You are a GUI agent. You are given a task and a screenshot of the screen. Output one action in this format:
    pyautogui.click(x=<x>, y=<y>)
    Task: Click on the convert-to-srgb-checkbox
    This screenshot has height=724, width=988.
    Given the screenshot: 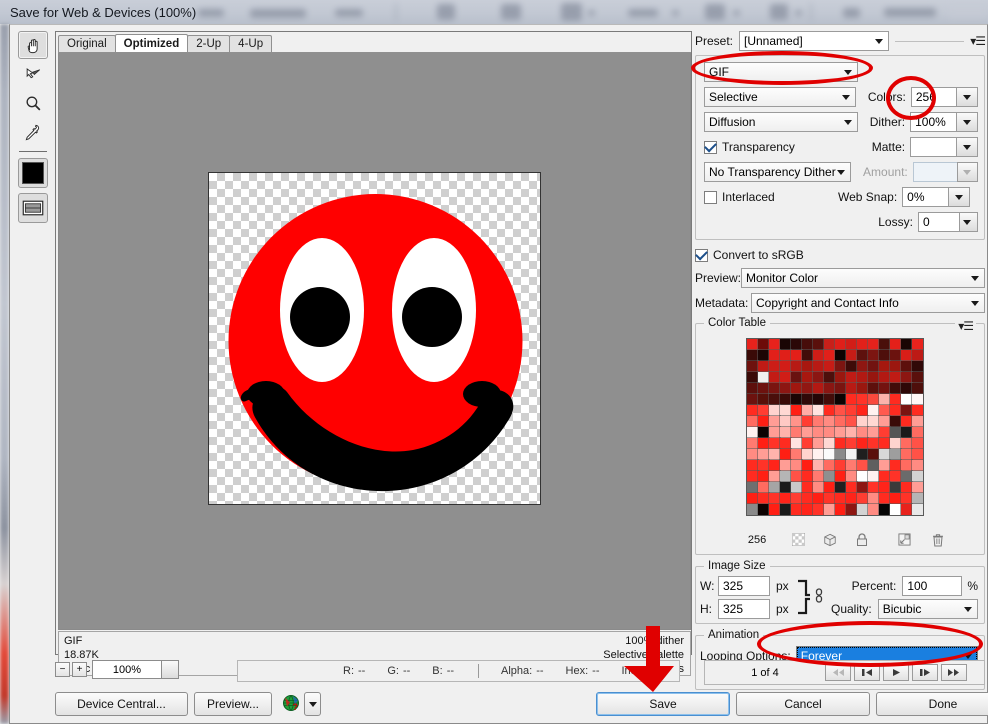 What is the action you would take?
    pyautogui.click(x=701, y=255)
    